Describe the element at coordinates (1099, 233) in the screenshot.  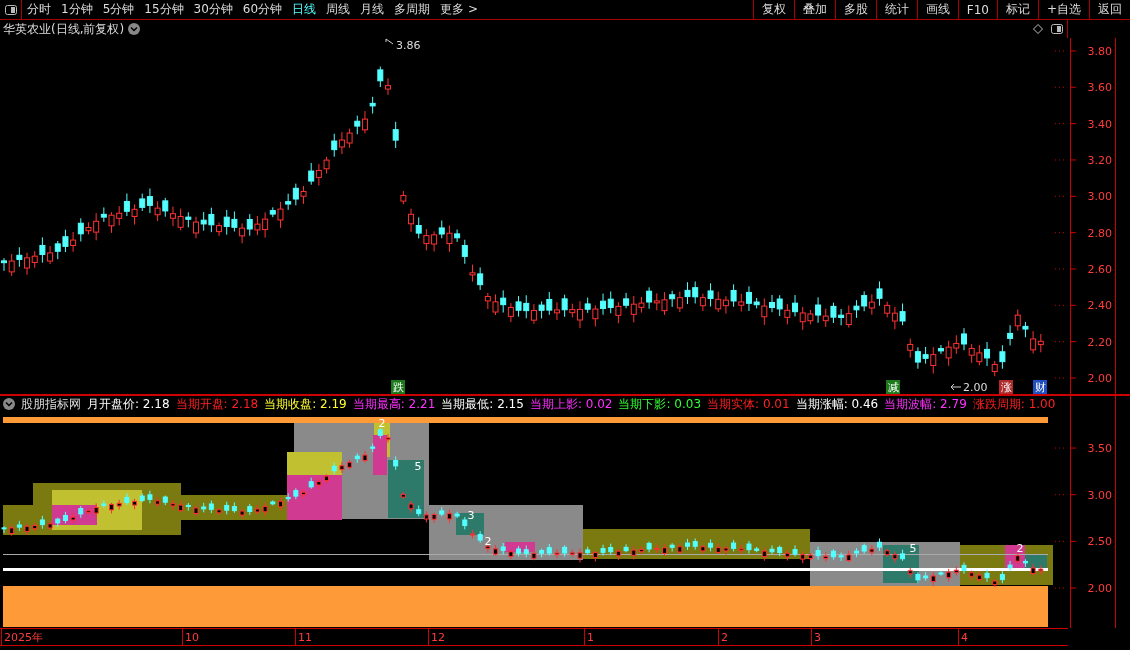
I see `axis-label: 2.80` at that location.